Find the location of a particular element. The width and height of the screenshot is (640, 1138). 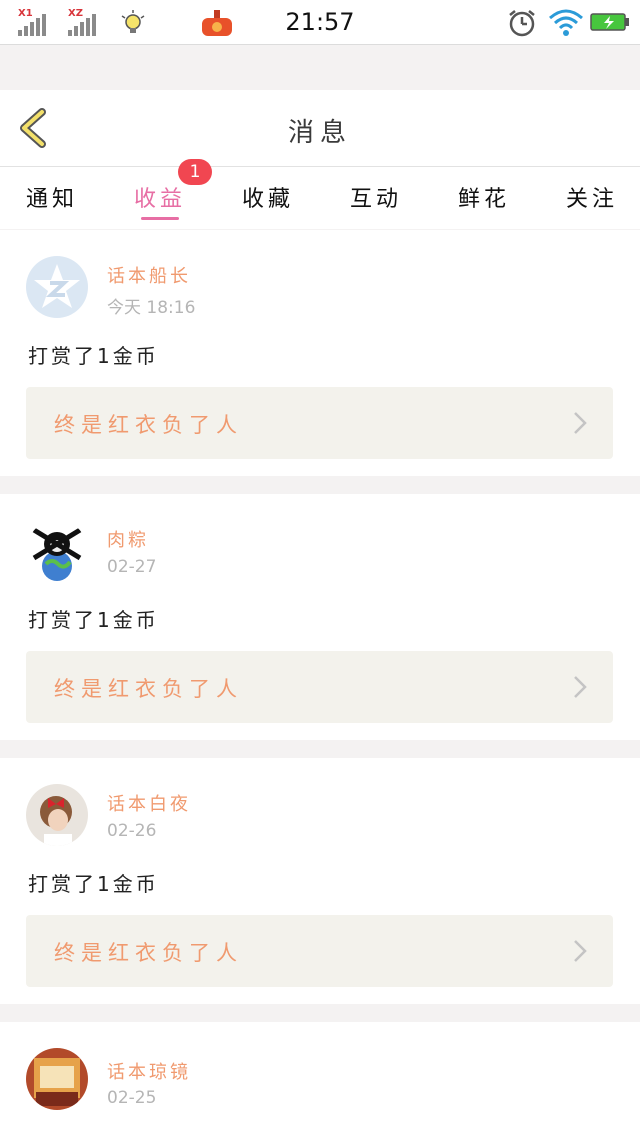

user-name: 话本船长 is located at coordinates (149, 275).